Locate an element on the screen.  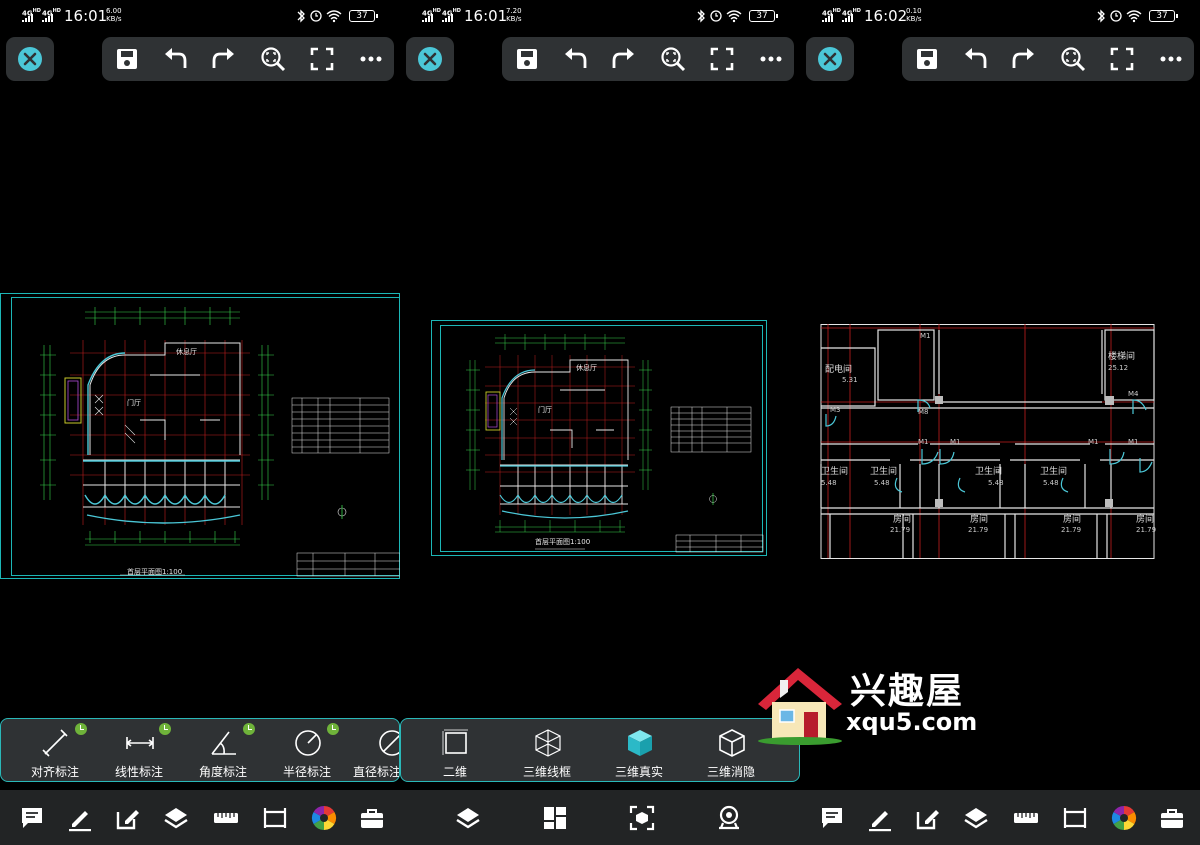
status-bar: 4GHD 4GHD 16:01 7.20 KB/s 37 is located at coordinates (600, 16).